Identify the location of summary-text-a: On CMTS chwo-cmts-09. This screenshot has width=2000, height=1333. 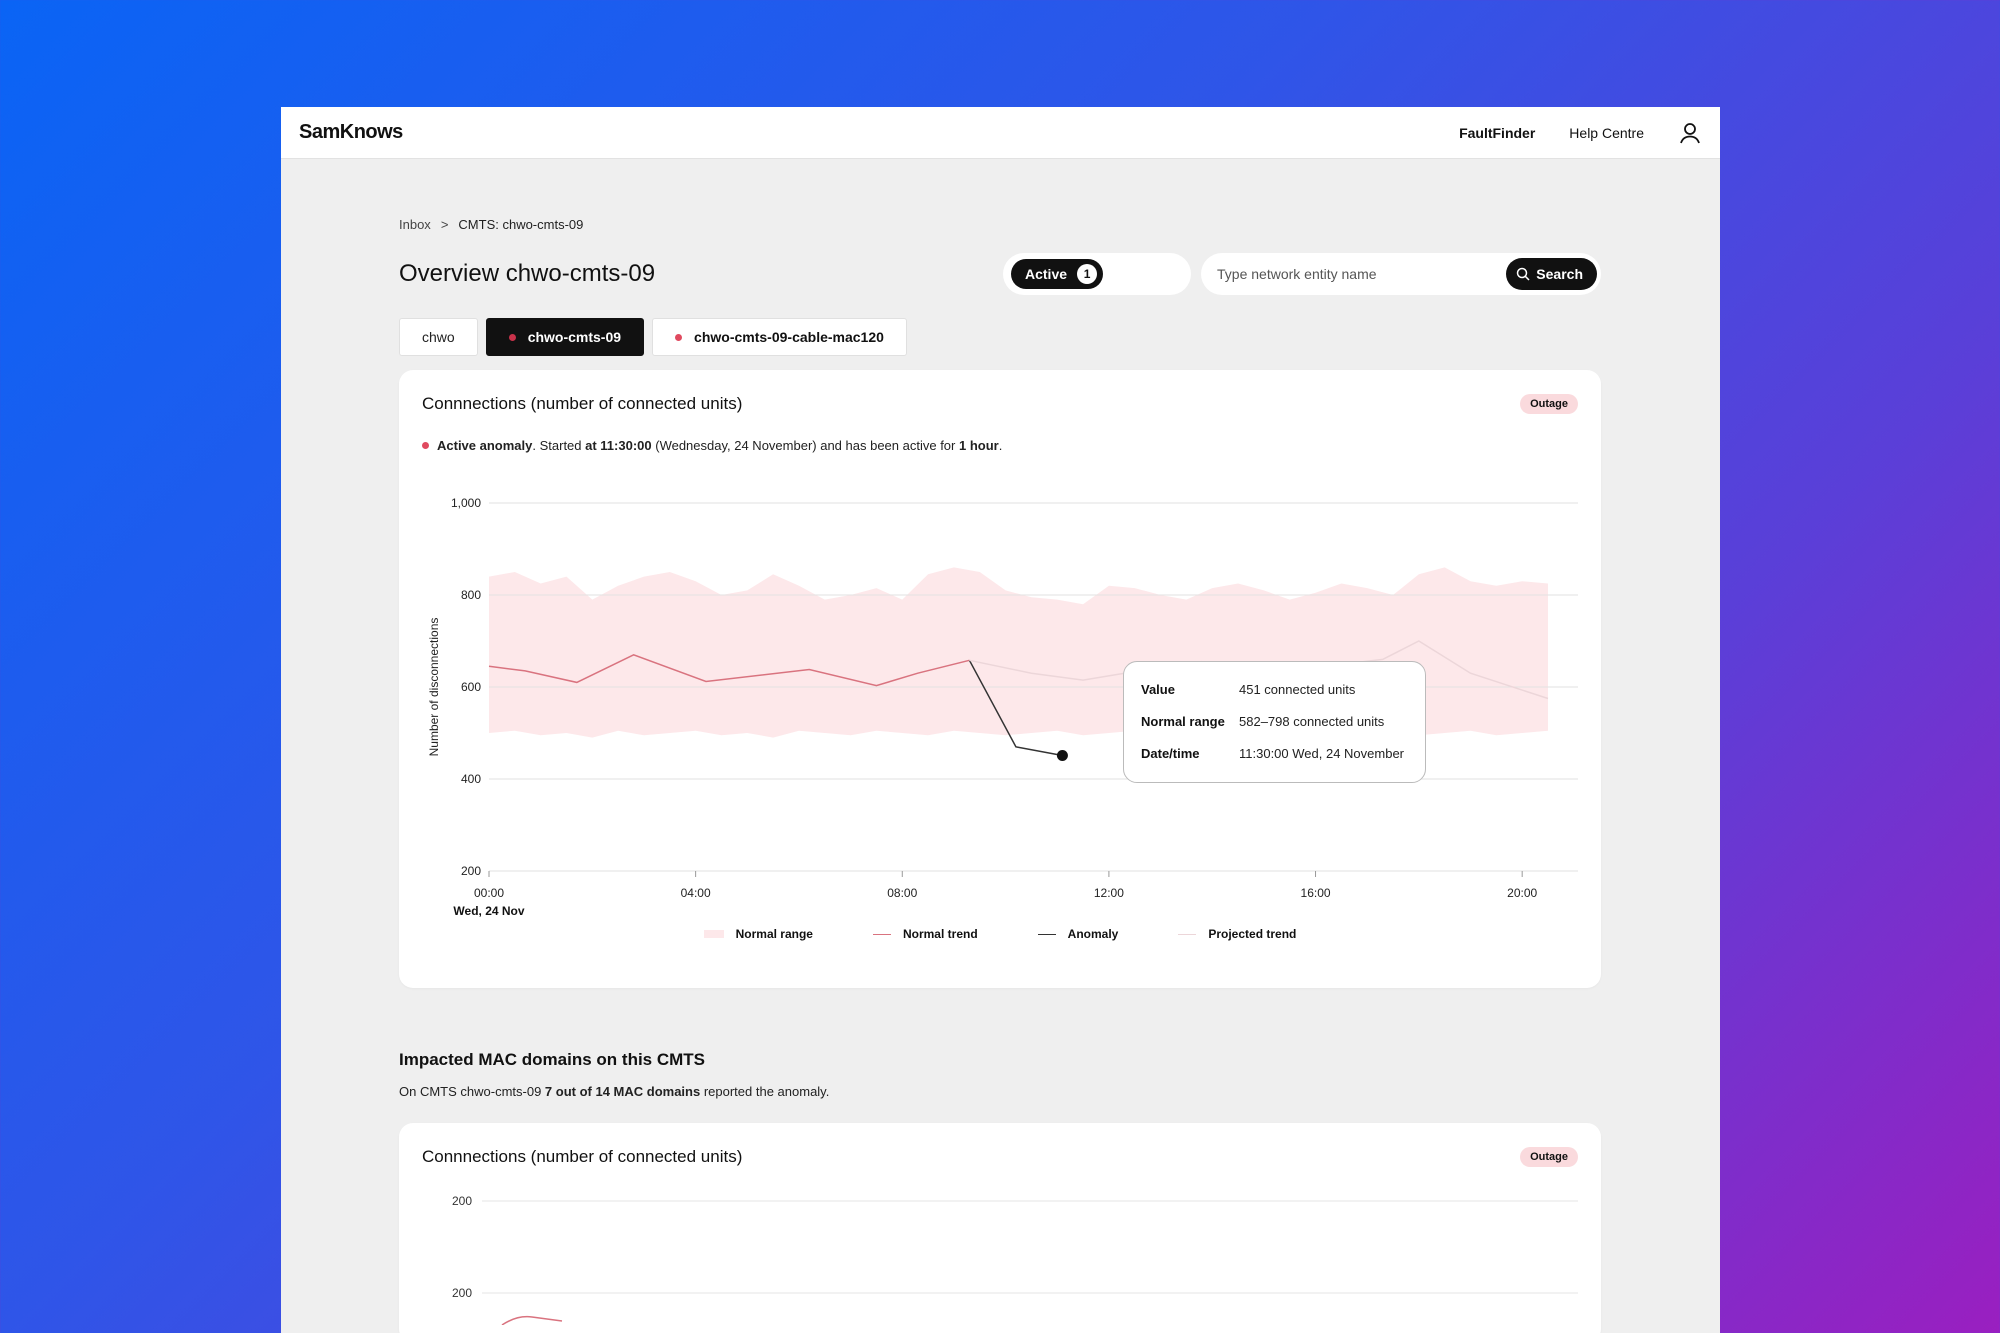
(472, 1091).